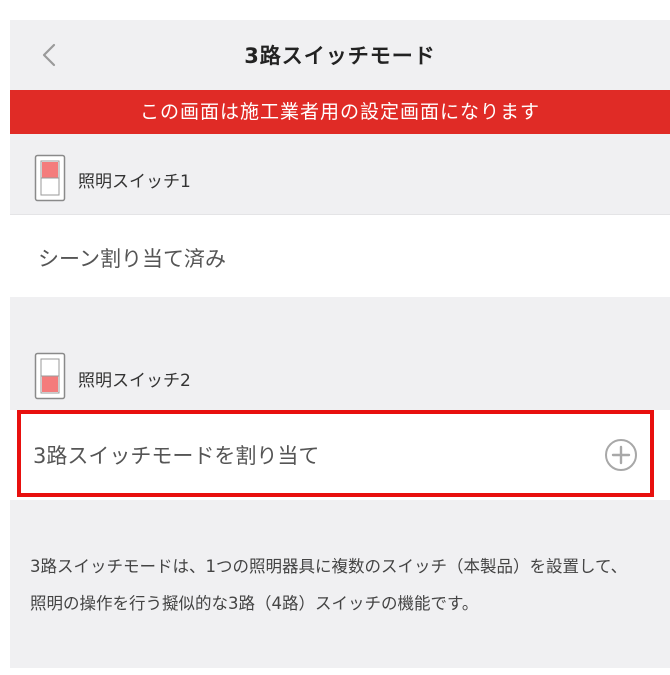  I want to click on assign-3way-mode-button: 3路スイッチモードを割り当て, so click(335, 453).